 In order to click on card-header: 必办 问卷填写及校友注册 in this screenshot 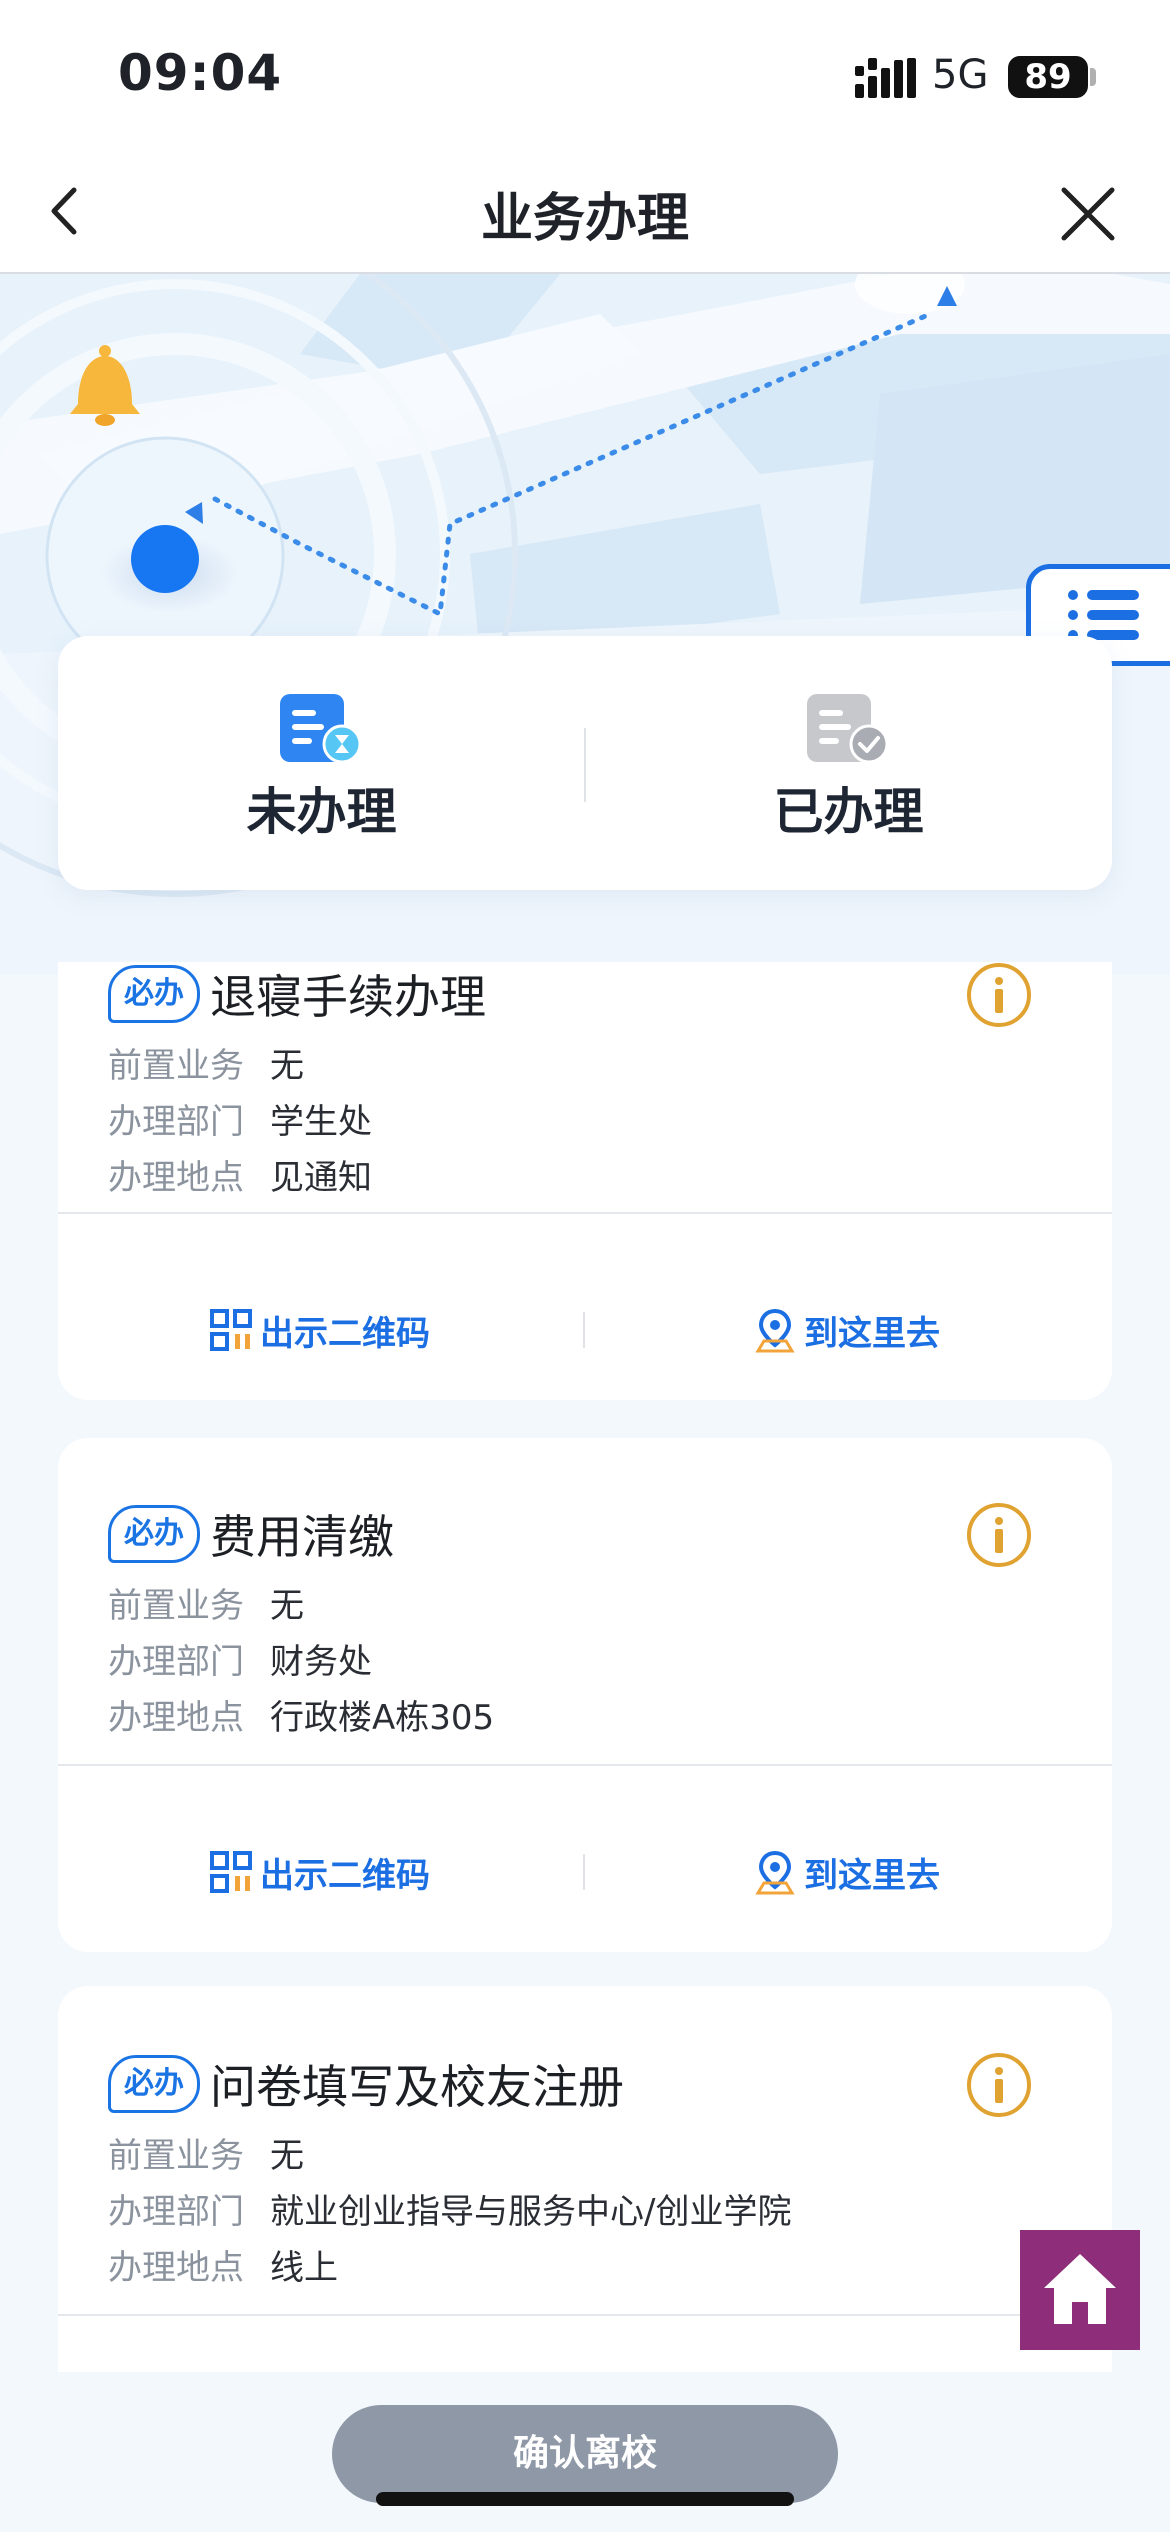, I will do `click(366, 2084)`.